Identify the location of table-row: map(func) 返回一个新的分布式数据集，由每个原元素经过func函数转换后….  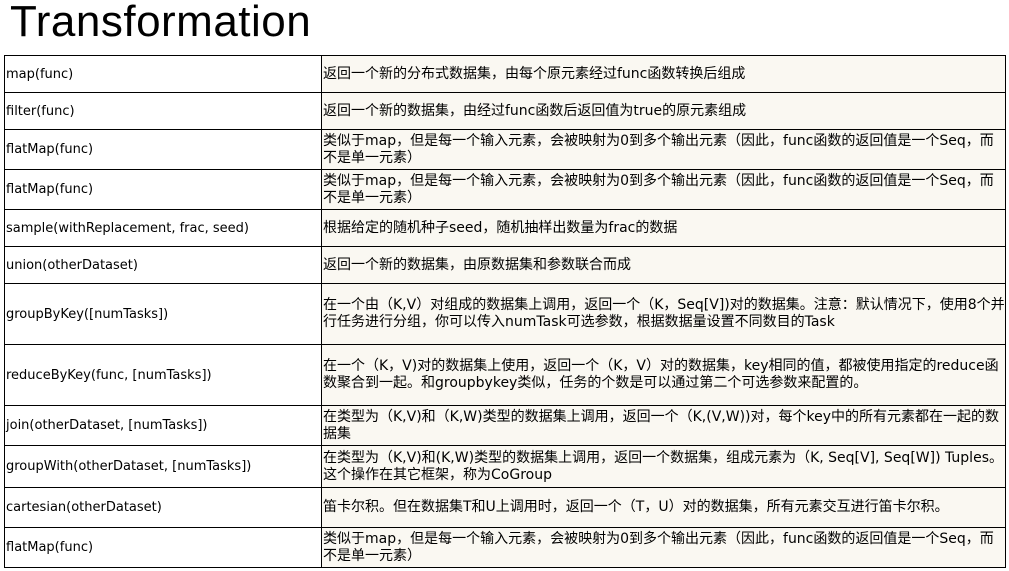
(505, 74).